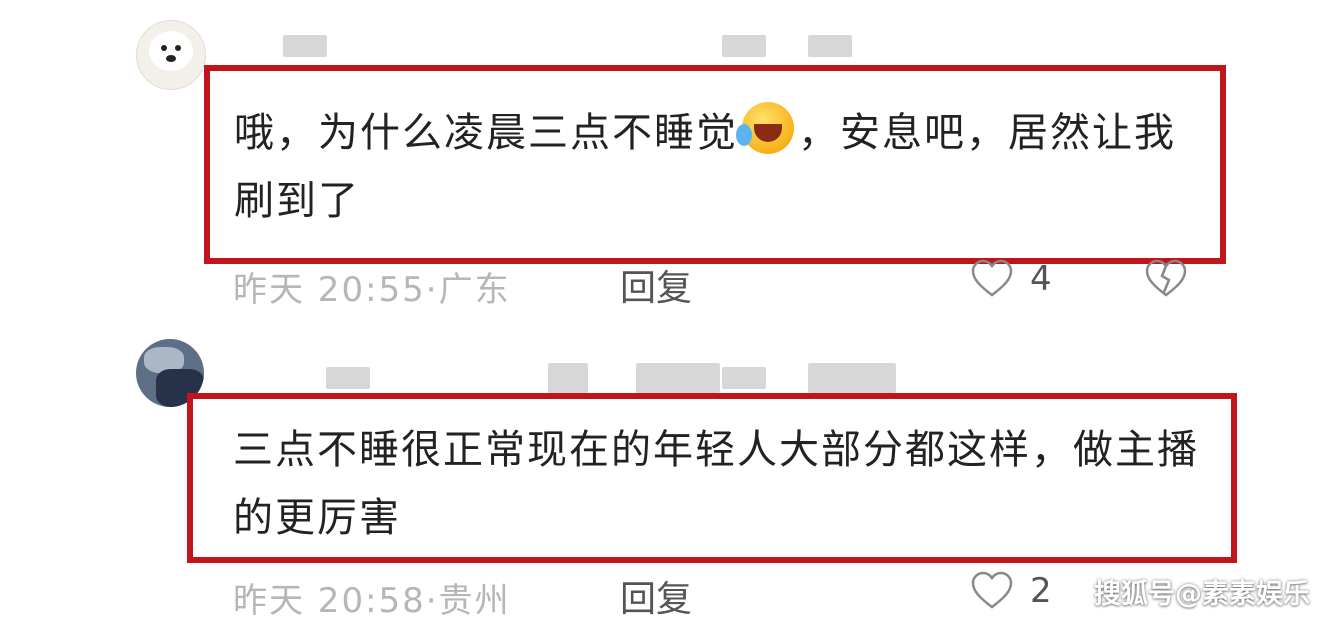 This screenshot has height=622, width=1336. What do you see at coordinates (171, 58) in the screenshot?
I see `dog-nose` at bounding box center [171, 58].